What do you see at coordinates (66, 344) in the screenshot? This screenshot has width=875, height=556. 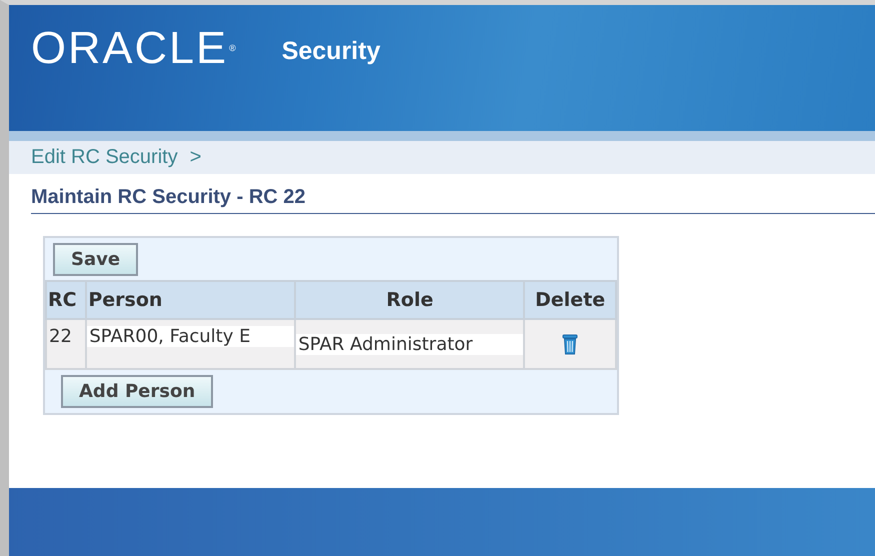 I see `table-cell: 22` at bounding box center [66, 344].